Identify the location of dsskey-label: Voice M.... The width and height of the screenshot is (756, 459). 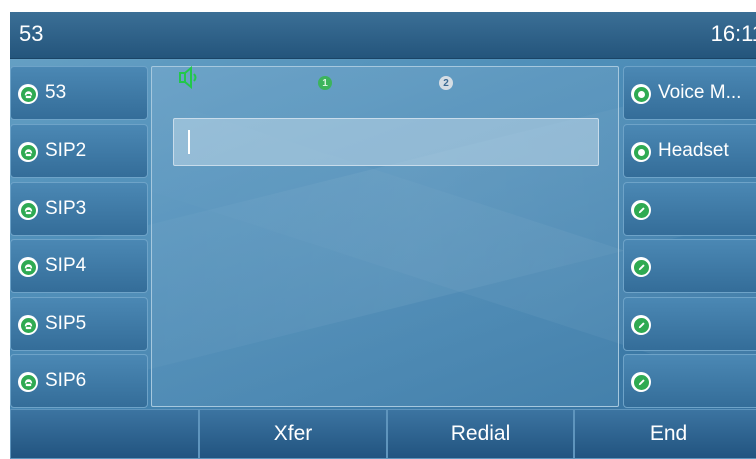
(700, 92).